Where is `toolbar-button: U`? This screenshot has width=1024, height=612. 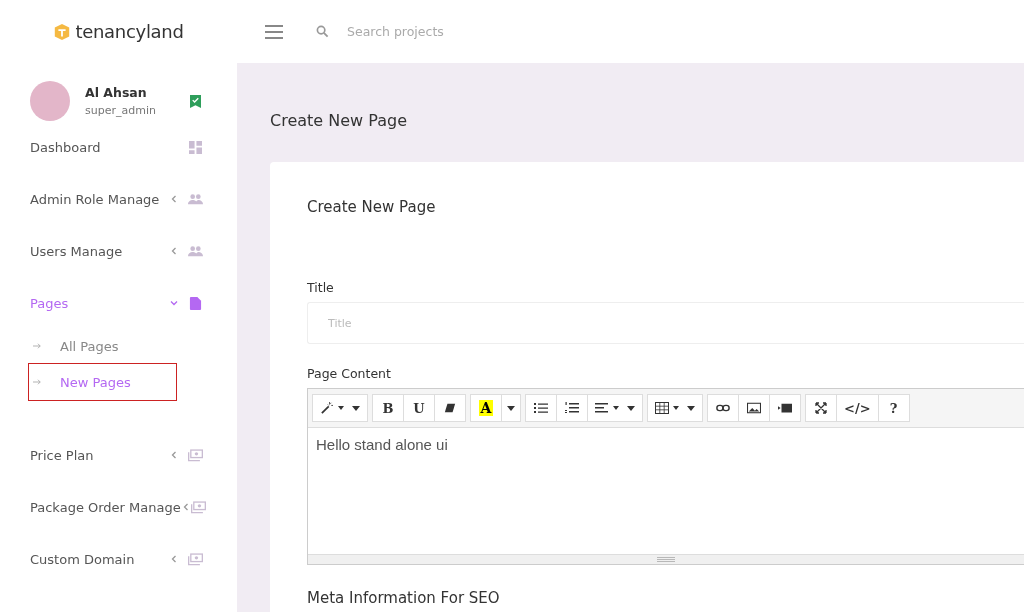
toolbar-button: U is located at coordinates (419, 408).